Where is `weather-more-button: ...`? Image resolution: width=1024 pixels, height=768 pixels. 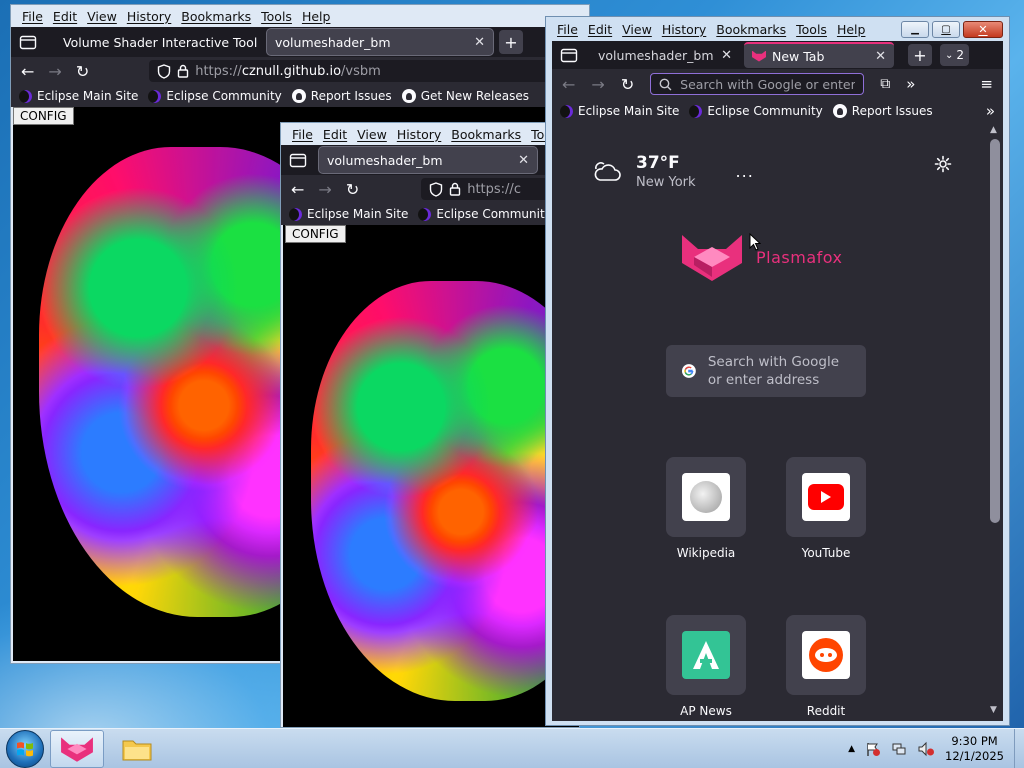 weather-more-button: ... is located at coordinates (745, 171).